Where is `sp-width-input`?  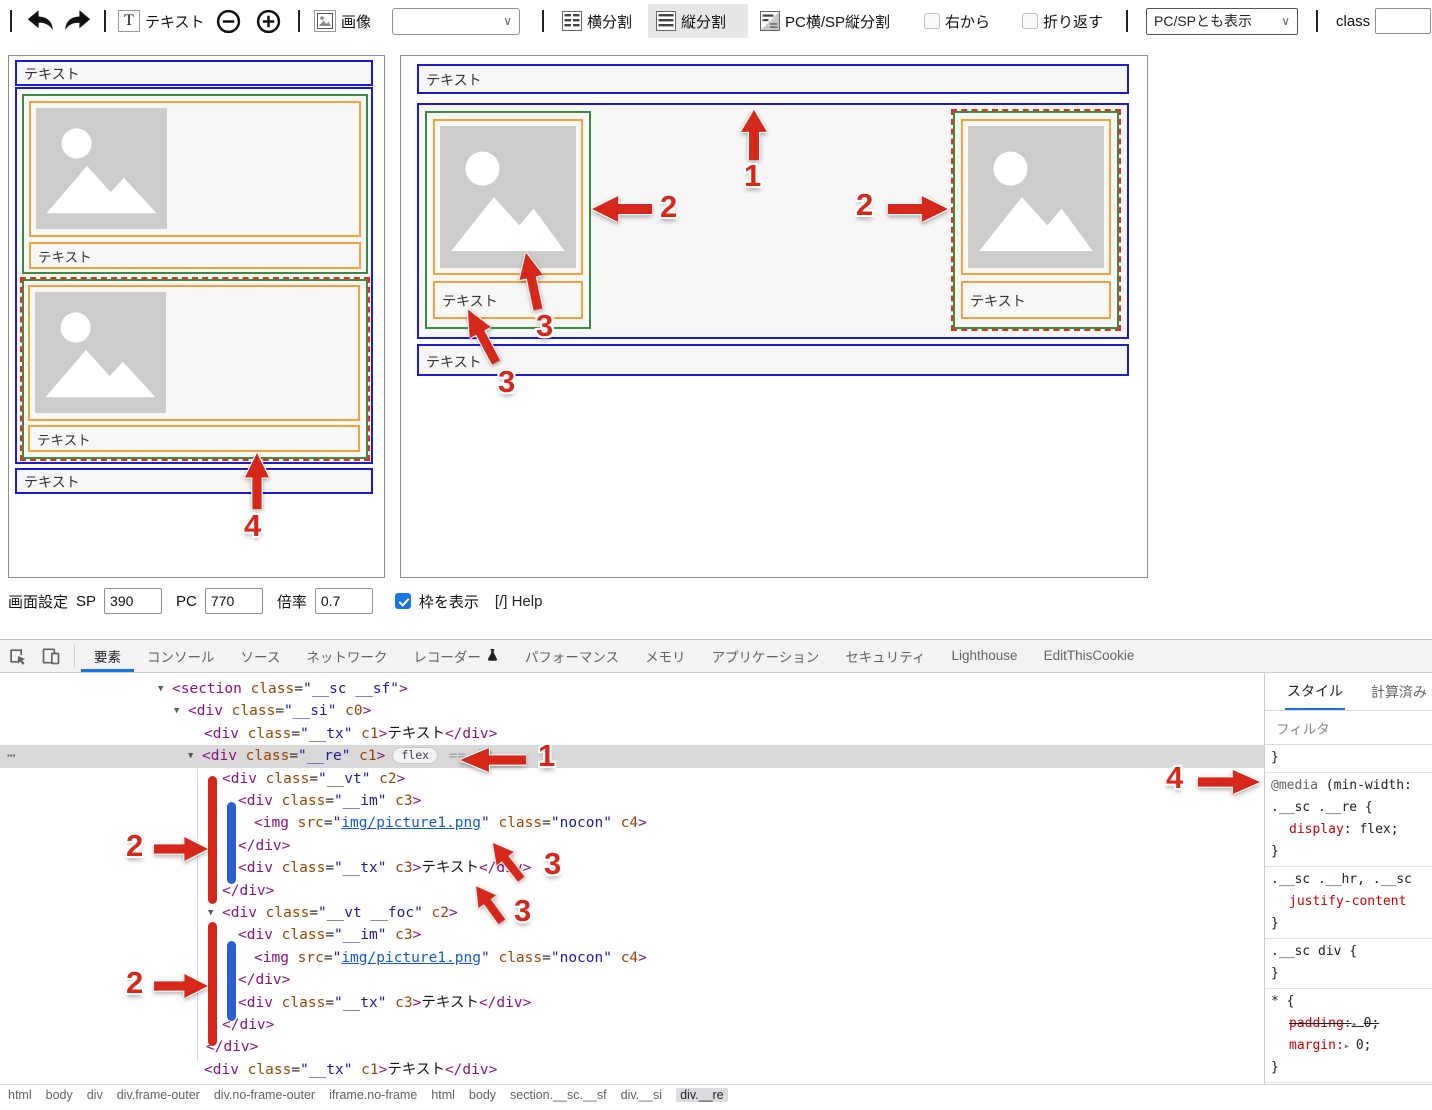 sp-width-input is located at coordinates (133, 601).